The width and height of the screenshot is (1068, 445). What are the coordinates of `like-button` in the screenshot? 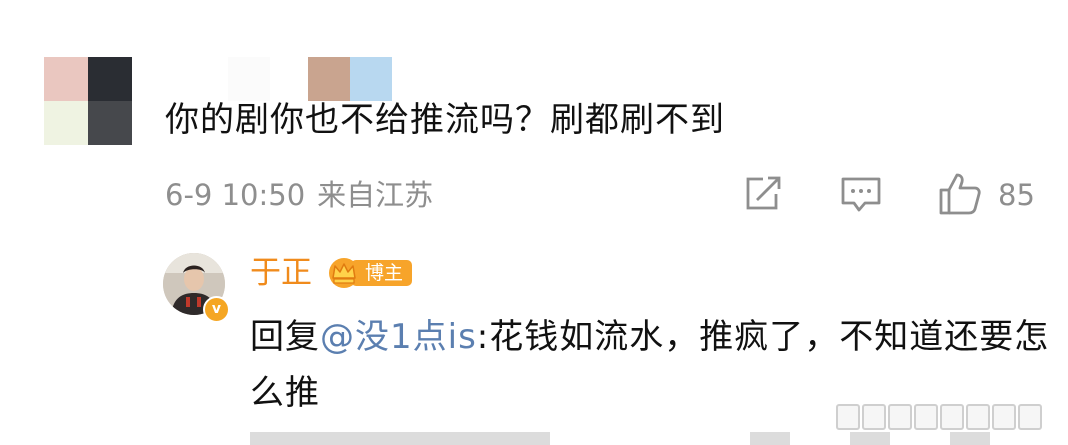 It's located at (960, 194).